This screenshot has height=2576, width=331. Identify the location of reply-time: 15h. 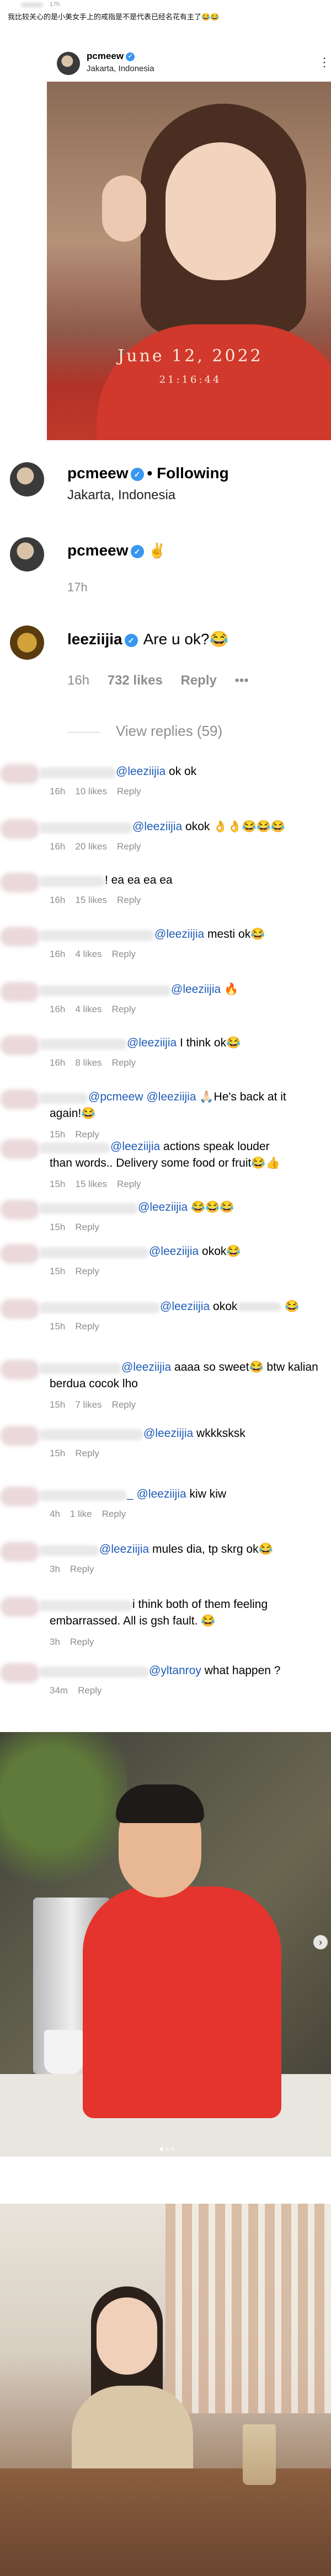
(58, 1227).